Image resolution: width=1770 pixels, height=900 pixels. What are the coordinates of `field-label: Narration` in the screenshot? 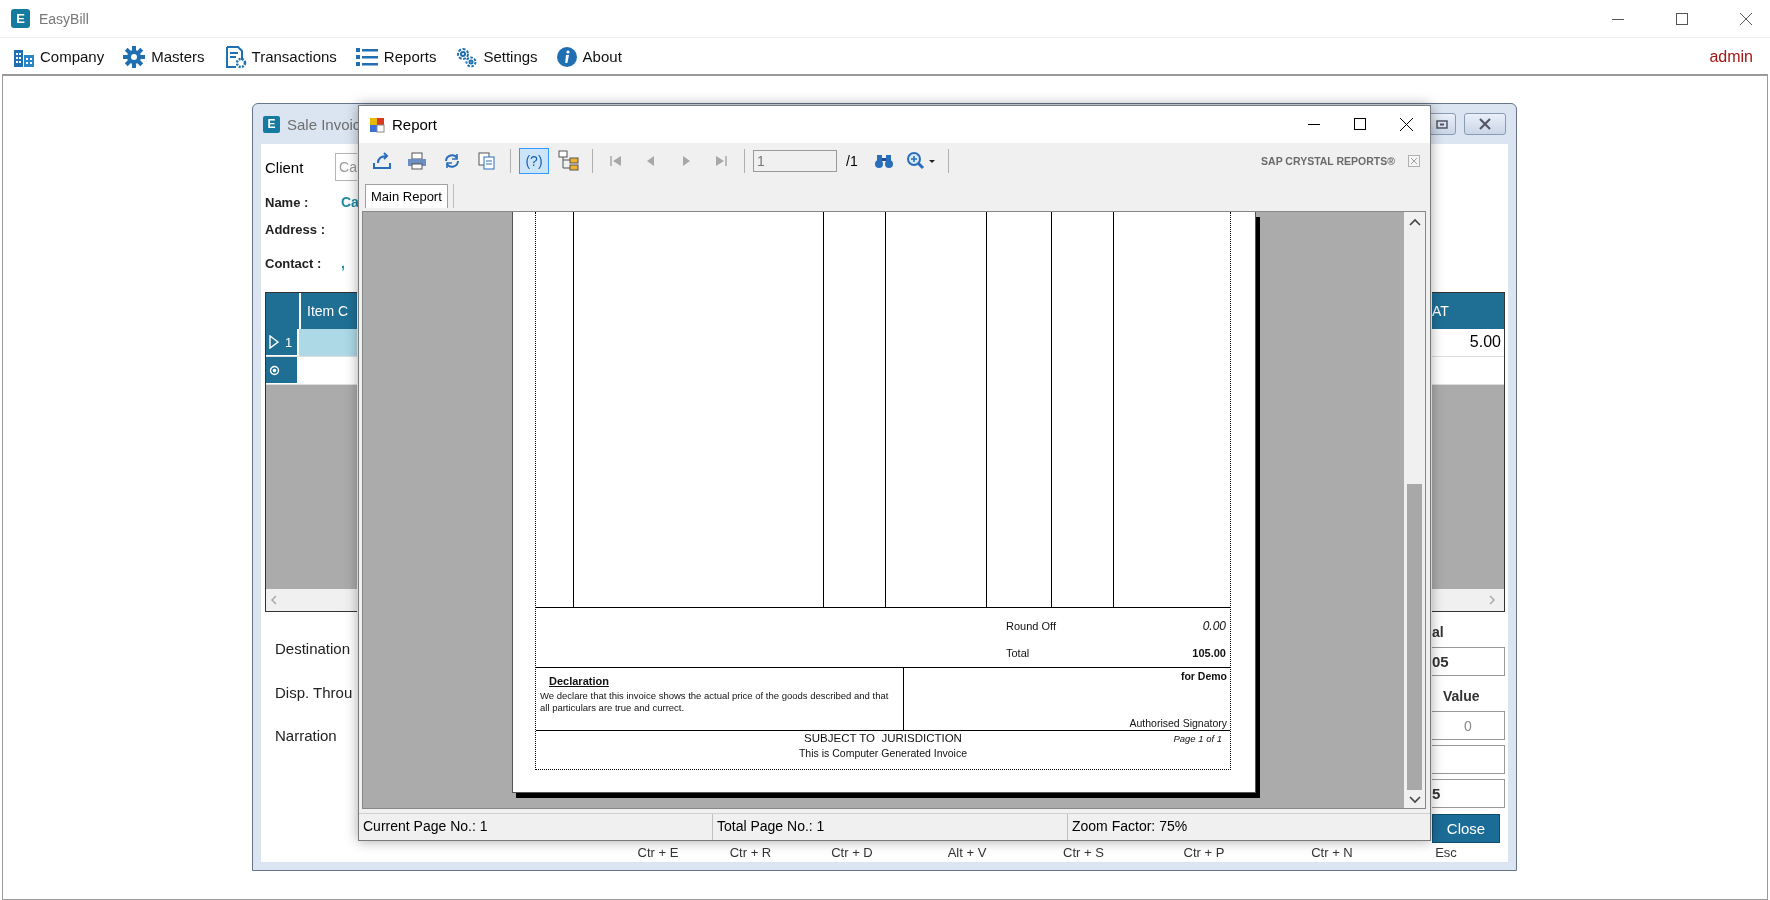 It's located at (306, 735).